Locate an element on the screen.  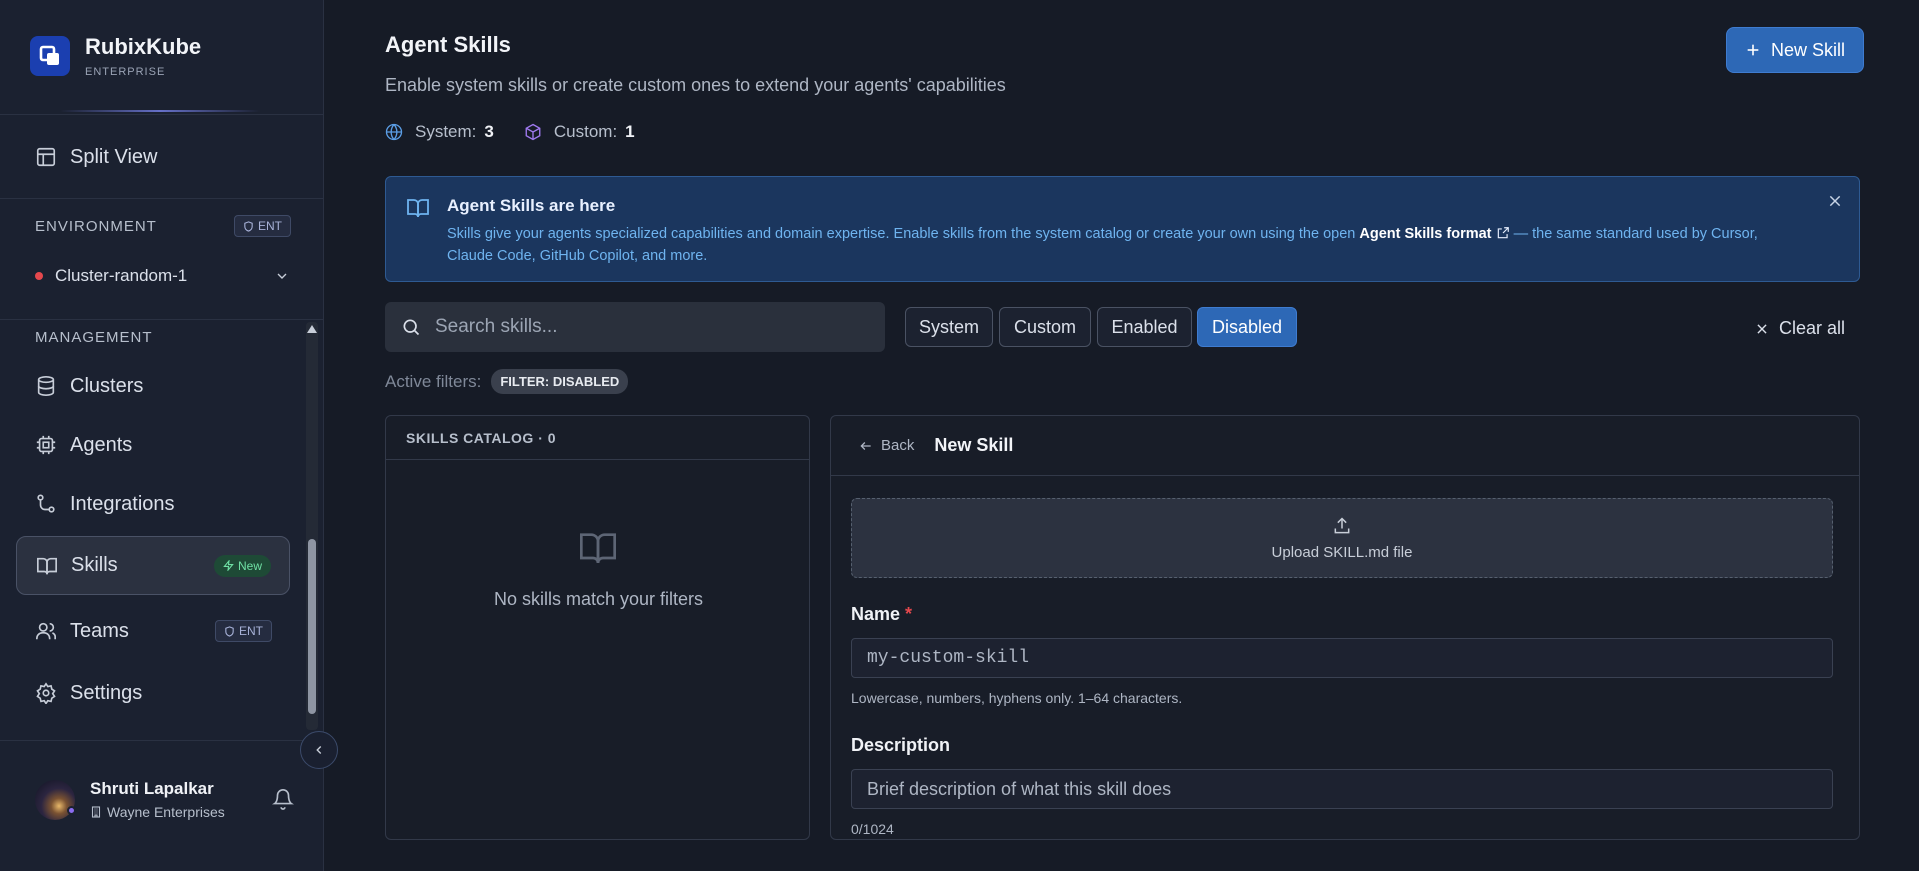
ent-badge-label: ENT is located at coordinates (251, 631).